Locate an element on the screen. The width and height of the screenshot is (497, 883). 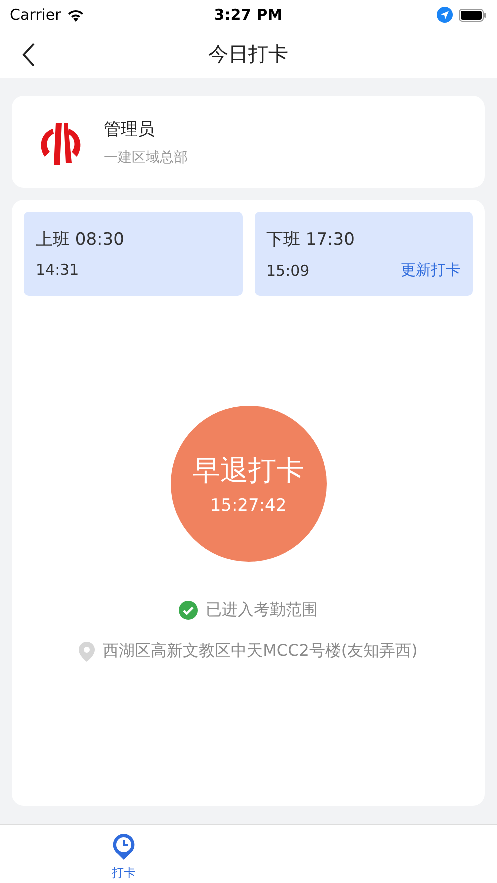
battery-icon is located at coordinates (472, 15).